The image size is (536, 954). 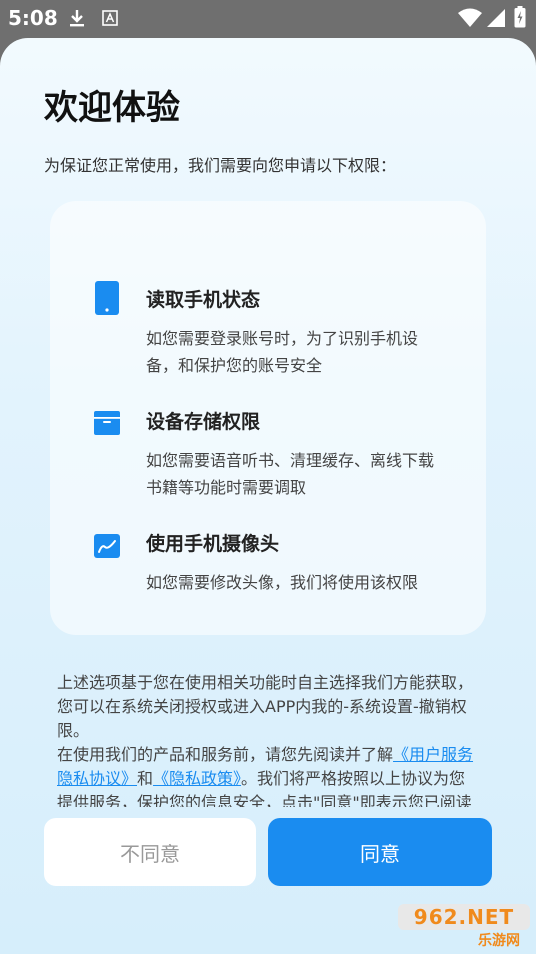 What do you see at coordinates (496, 18) in the screenshot?
I see `signal-icon` at bounding box center [496, 18].